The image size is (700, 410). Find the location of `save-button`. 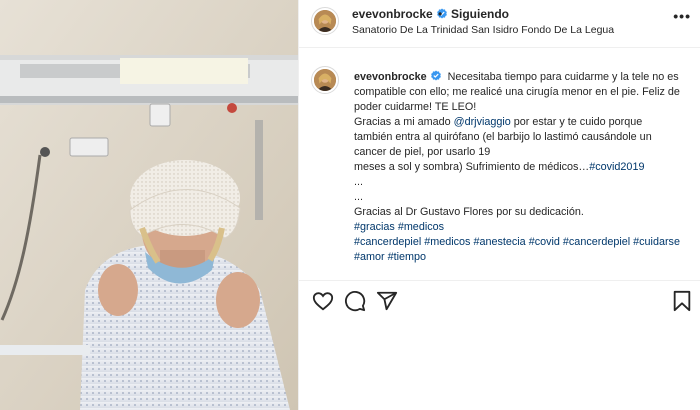

save-button is located at coordinates (682, 301).